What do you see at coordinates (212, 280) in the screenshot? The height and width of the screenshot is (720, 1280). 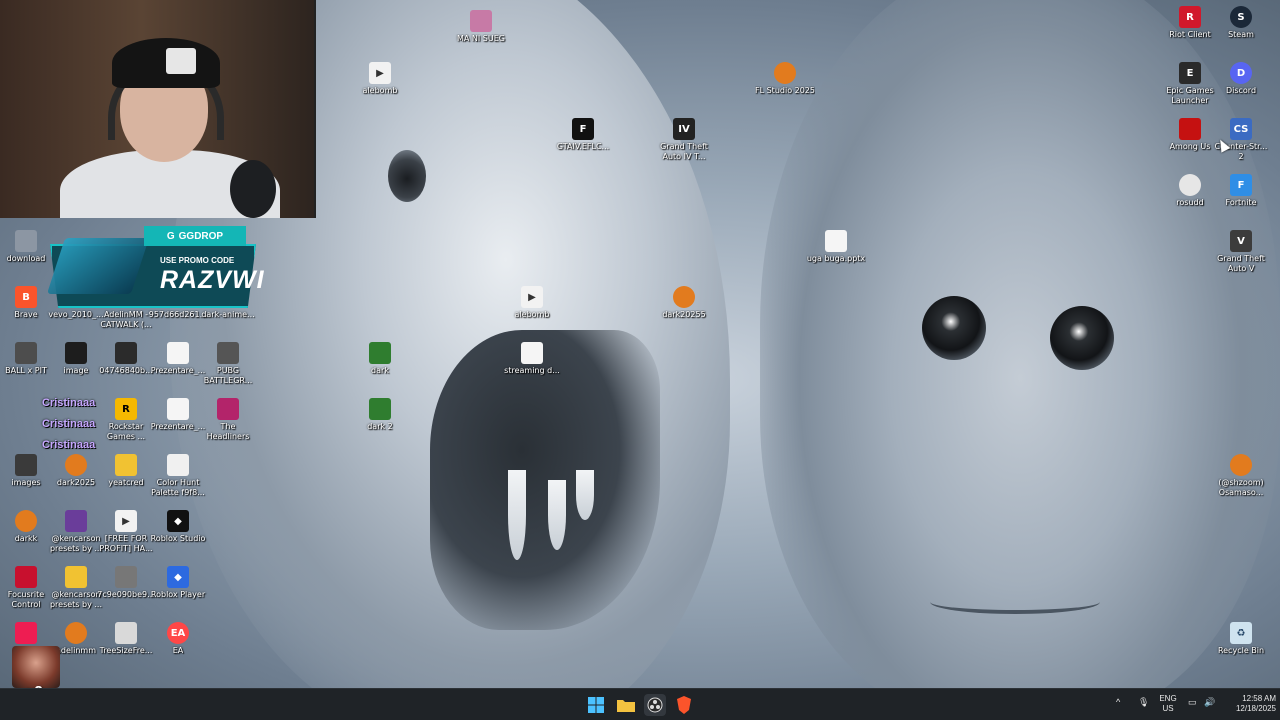 I see `promo-code: RAZVWI` at bounding box center [212, 280].